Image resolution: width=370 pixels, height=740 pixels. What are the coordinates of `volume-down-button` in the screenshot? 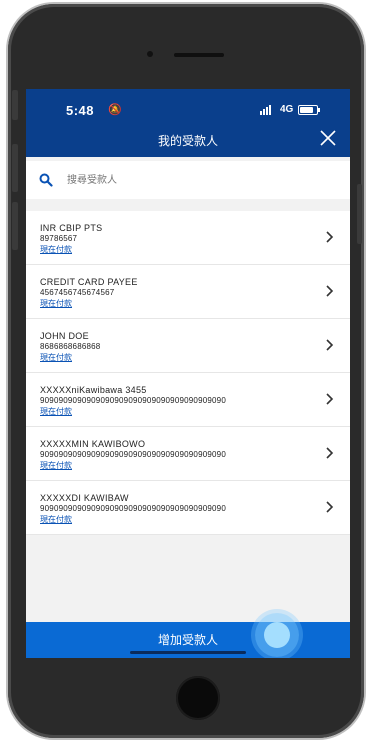 It's located at (15, 226).